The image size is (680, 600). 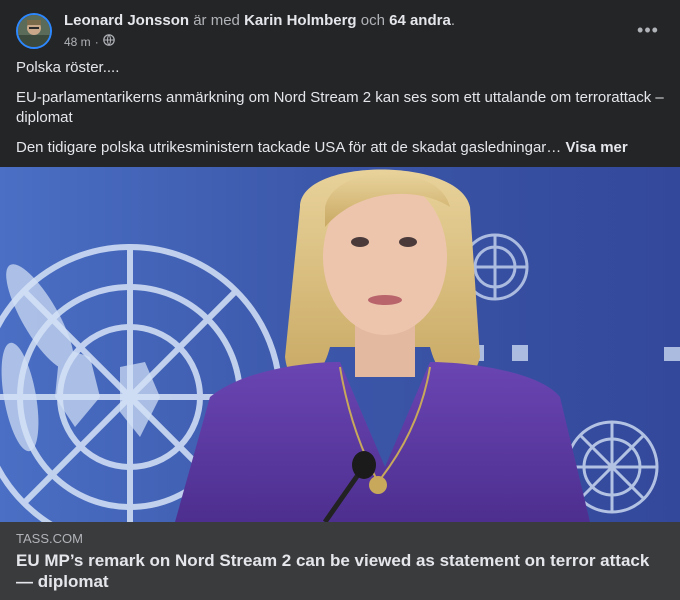 I want to click on post-meta: 48 m ·, so click(x=89, y=42).